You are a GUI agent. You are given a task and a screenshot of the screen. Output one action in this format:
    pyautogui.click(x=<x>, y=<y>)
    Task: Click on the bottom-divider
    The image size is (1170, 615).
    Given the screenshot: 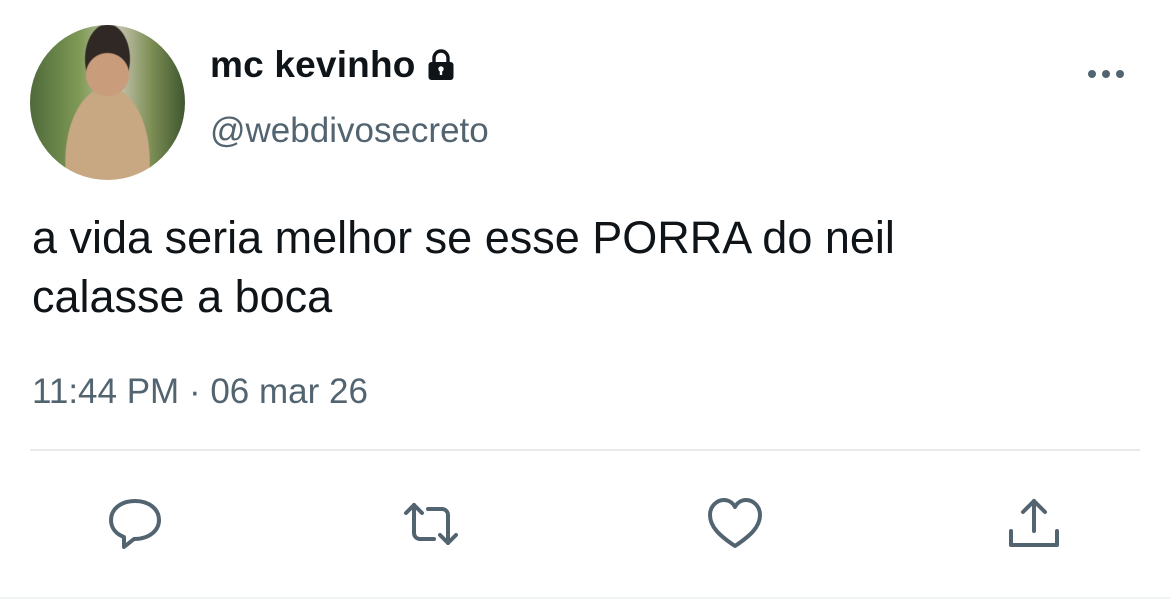 What is the action you would take?
    pyautogui.click(x=585, y=598)
    